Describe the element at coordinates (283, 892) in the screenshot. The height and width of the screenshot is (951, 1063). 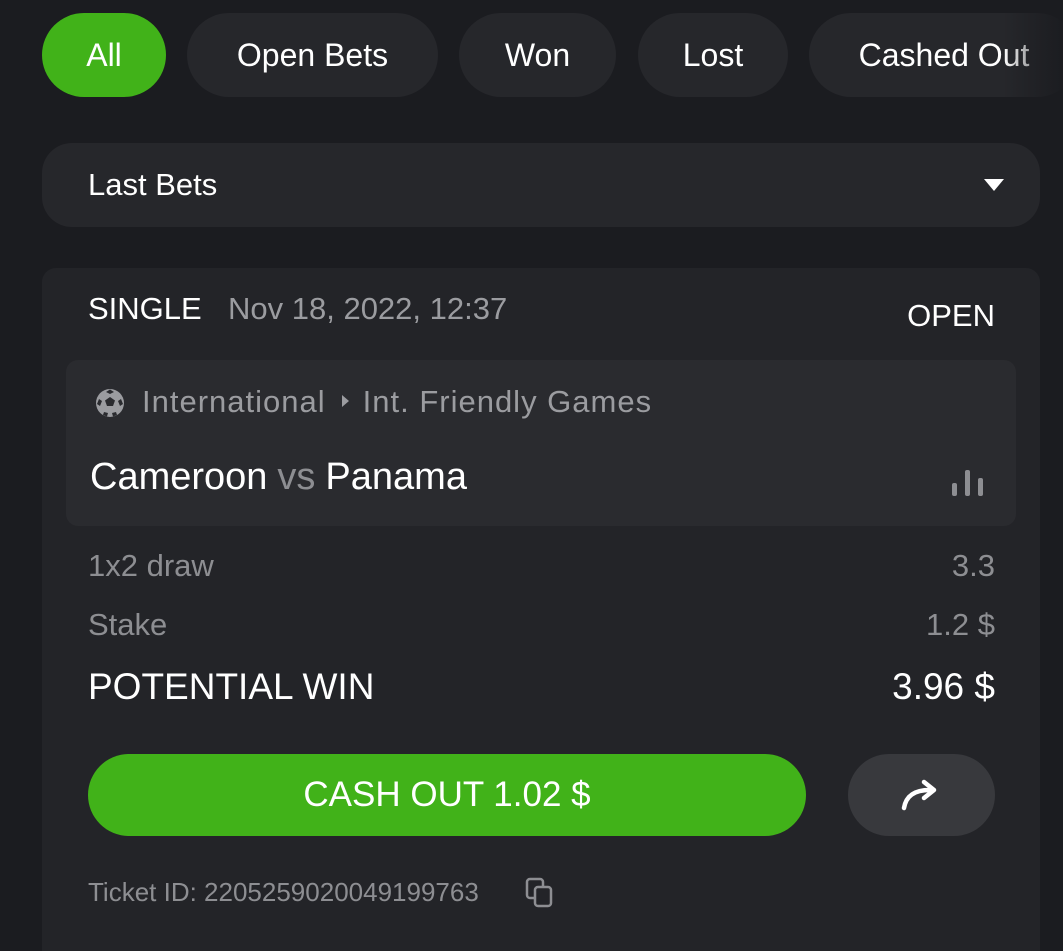
I see `ticket-id: Ticket ID: 2205259020049199763` at that location.